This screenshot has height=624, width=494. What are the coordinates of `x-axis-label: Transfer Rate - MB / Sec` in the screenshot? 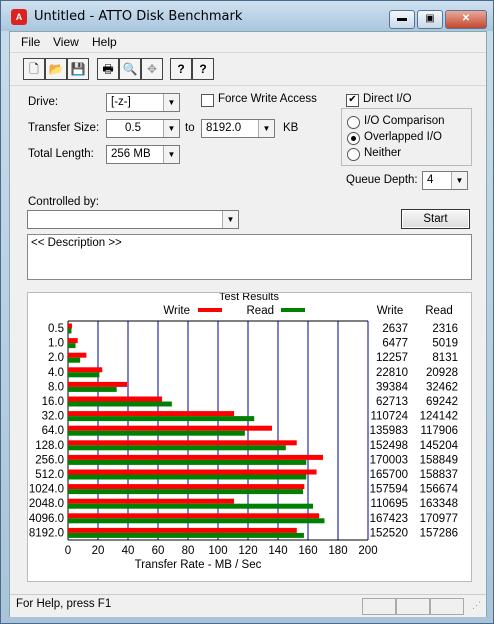 It's located at (198, 565).